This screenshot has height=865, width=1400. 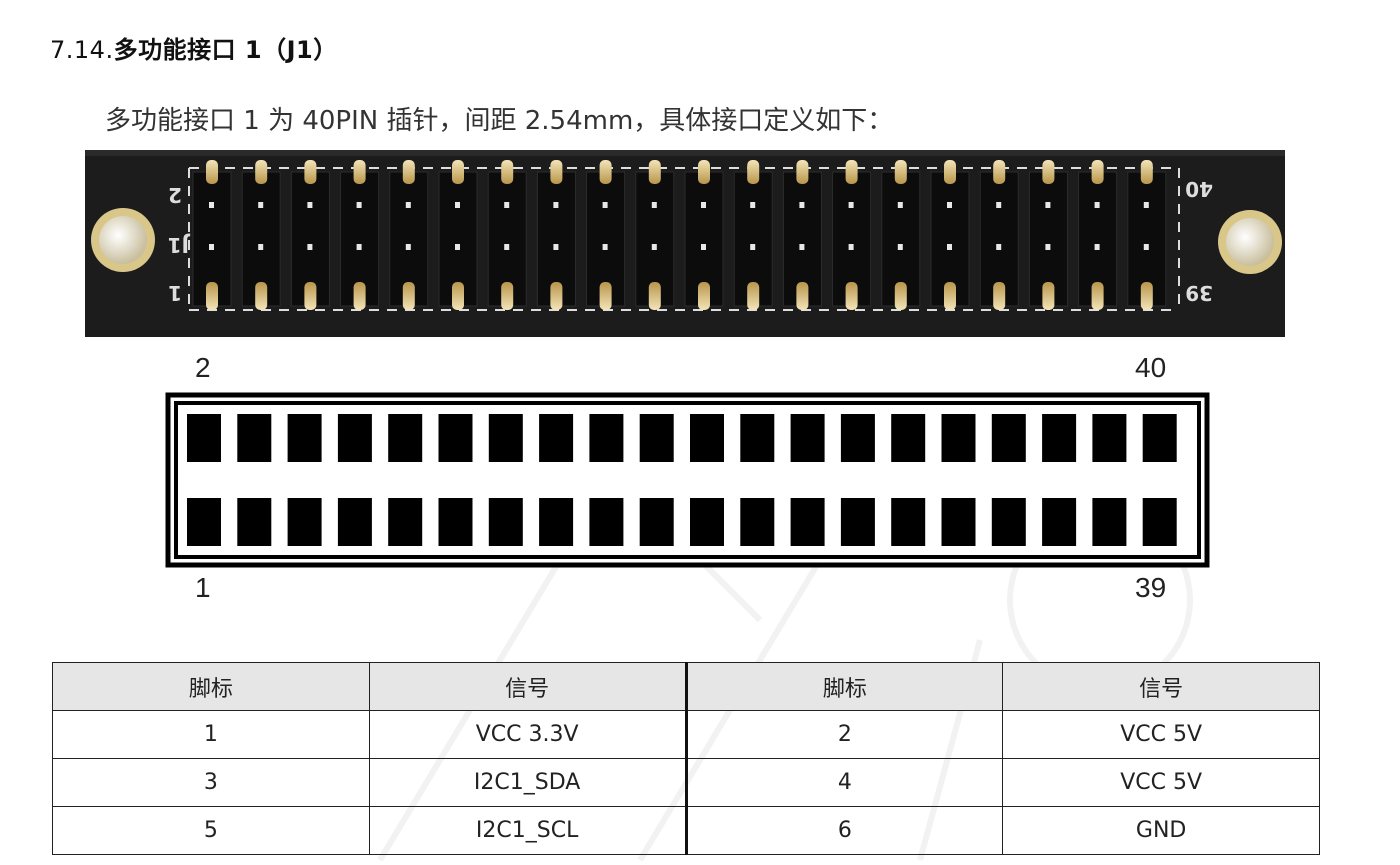 I want to click on diagram-label-top-right: 40, so click(x=1151, y=367).